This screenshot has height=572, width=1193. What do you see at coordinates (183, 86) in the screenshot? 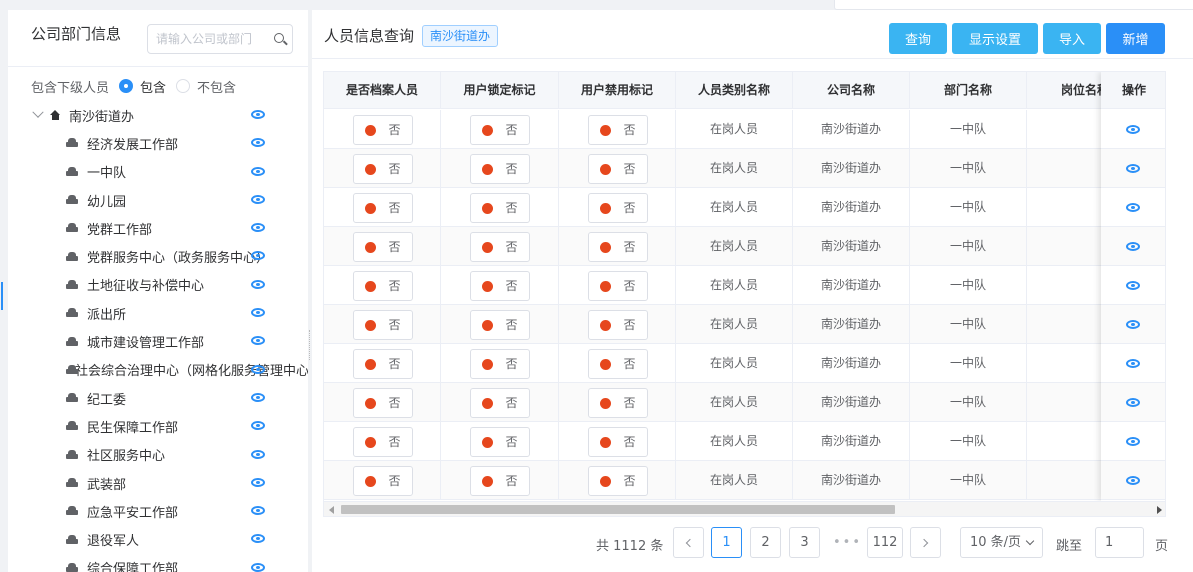
I see `radio-dot` at bounding box center [183, 86].